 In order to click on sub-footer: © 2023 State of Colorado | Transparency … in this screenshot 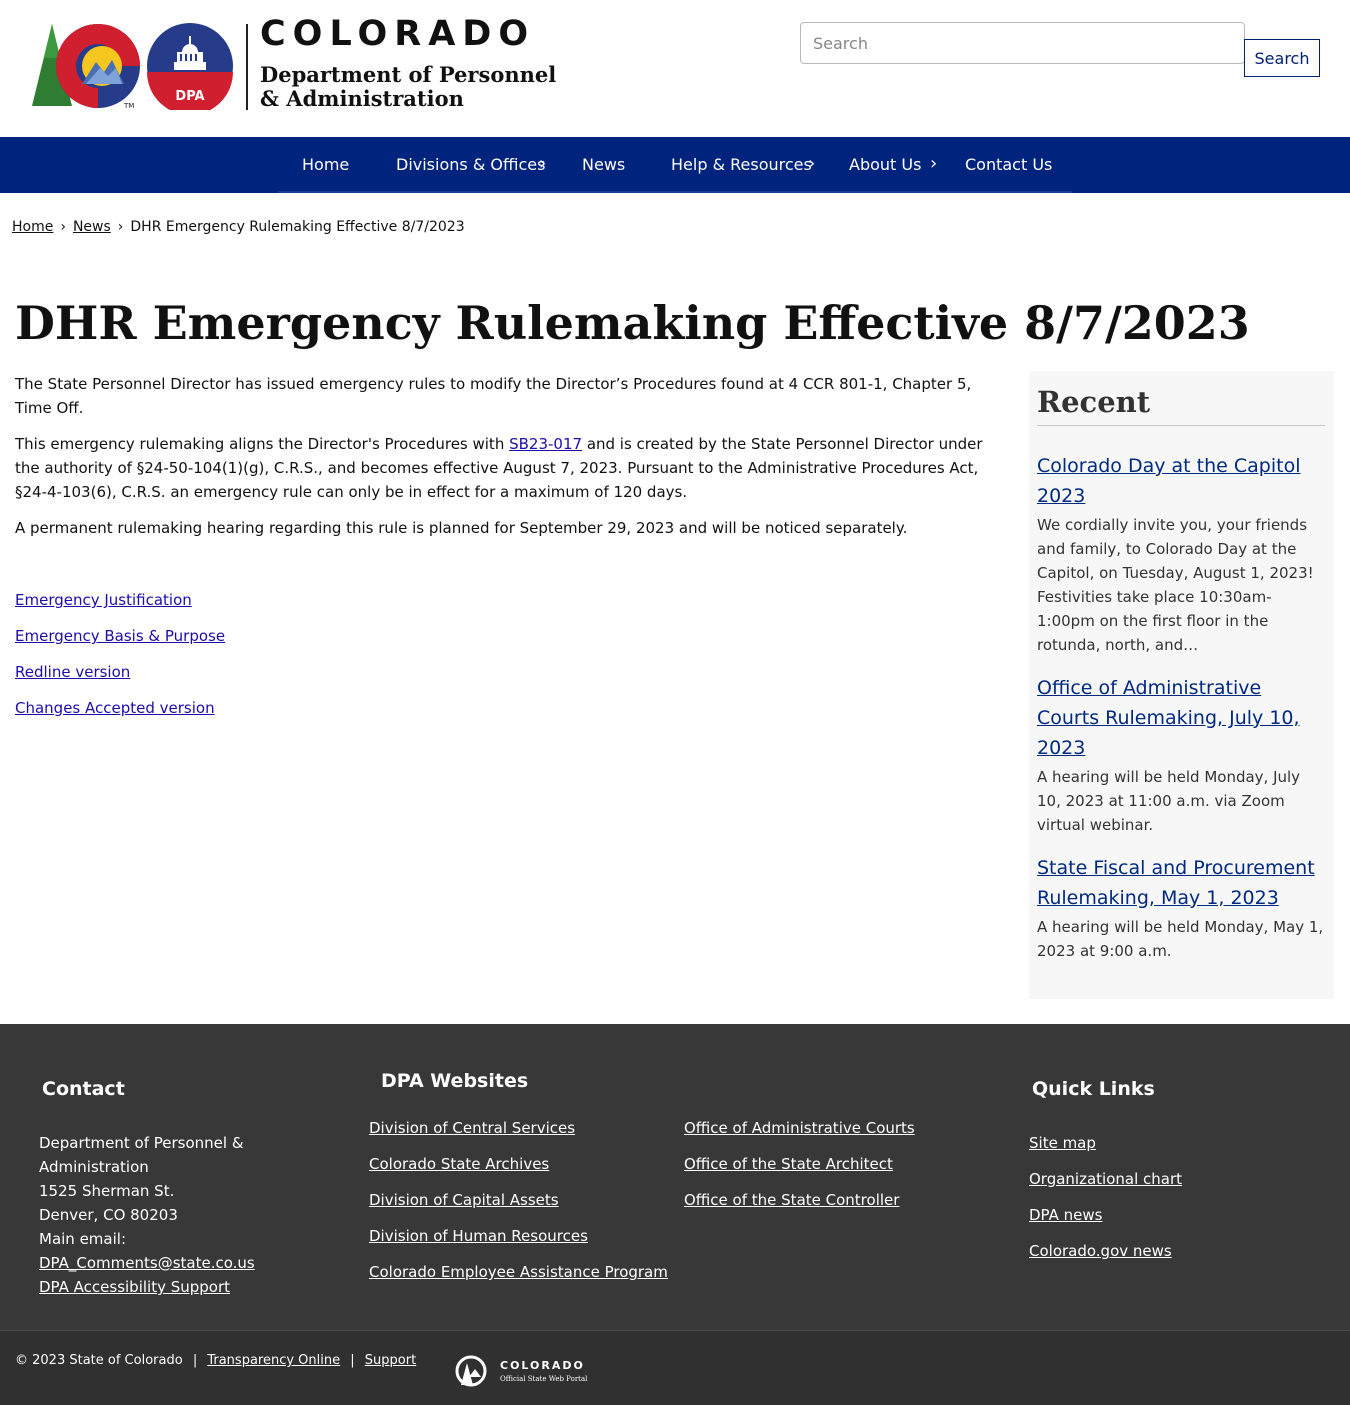, I will do `click(675, 1367)`.